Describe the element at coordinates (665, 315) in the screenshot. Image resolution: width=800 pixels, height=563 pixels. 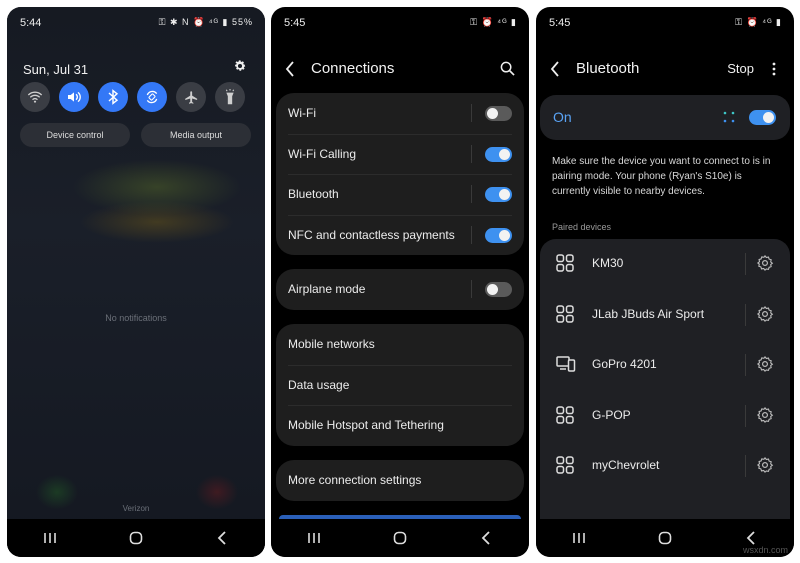
I see `paired-device-row: JLab JBuds Air Sport` at that location.